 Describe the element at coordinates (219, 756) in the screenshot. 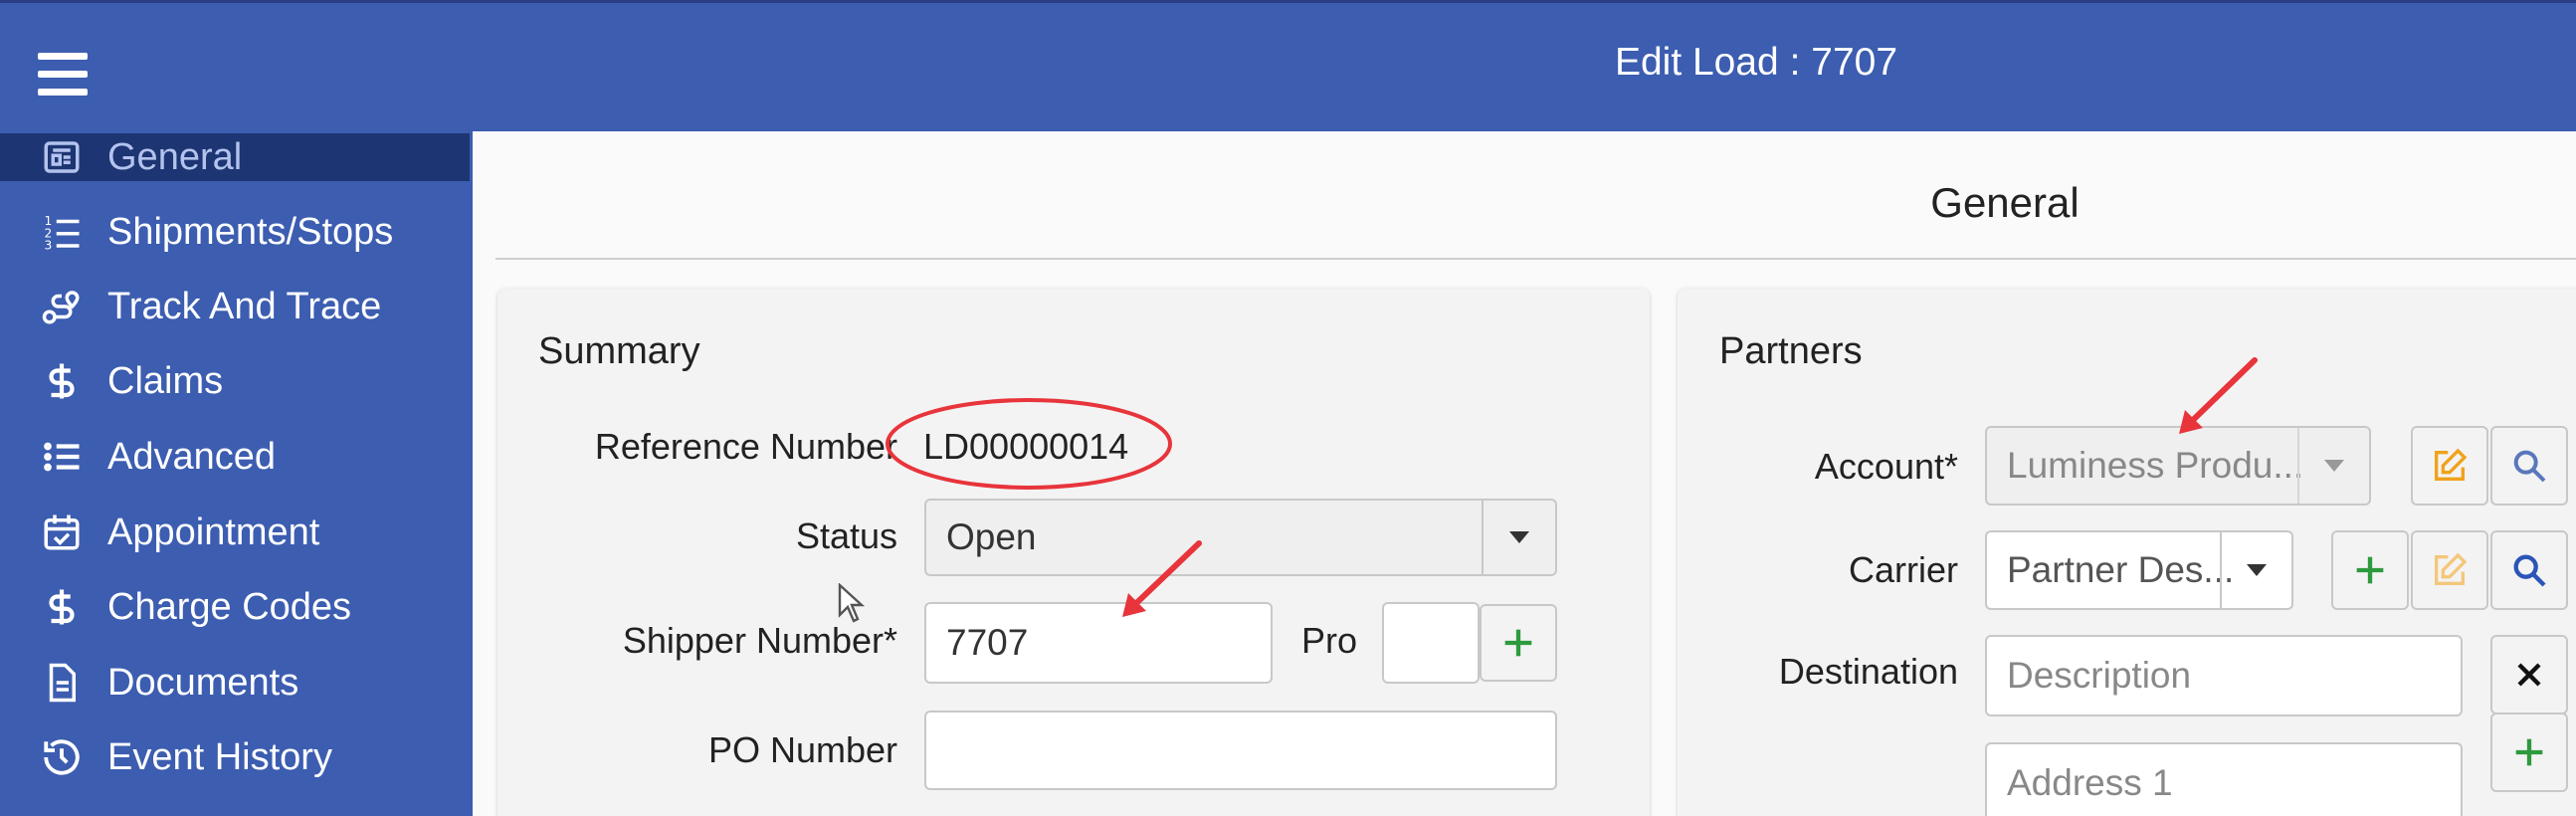

I see `sidebar-item-label: Event History` at that location.